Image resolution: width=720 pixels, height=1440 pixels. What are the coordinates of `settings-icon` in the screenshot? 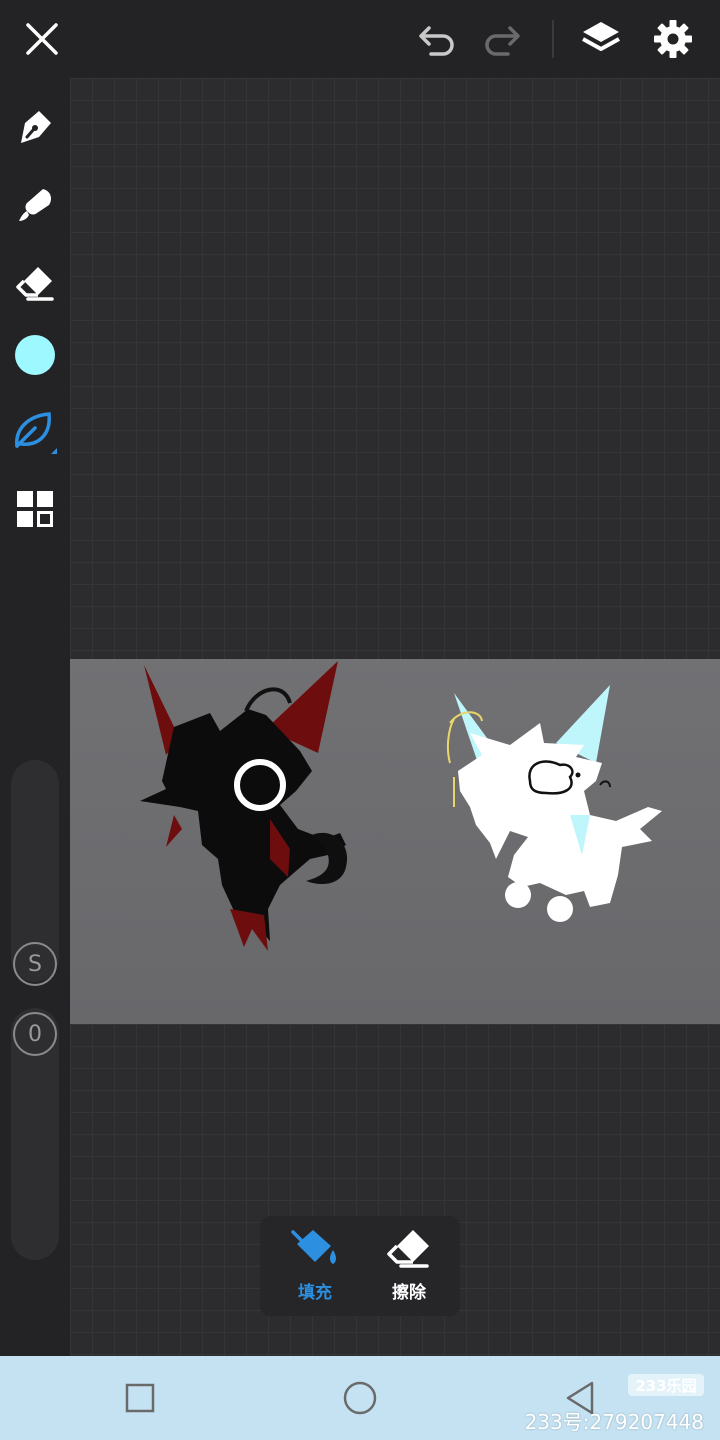 It's located at (673, 39).